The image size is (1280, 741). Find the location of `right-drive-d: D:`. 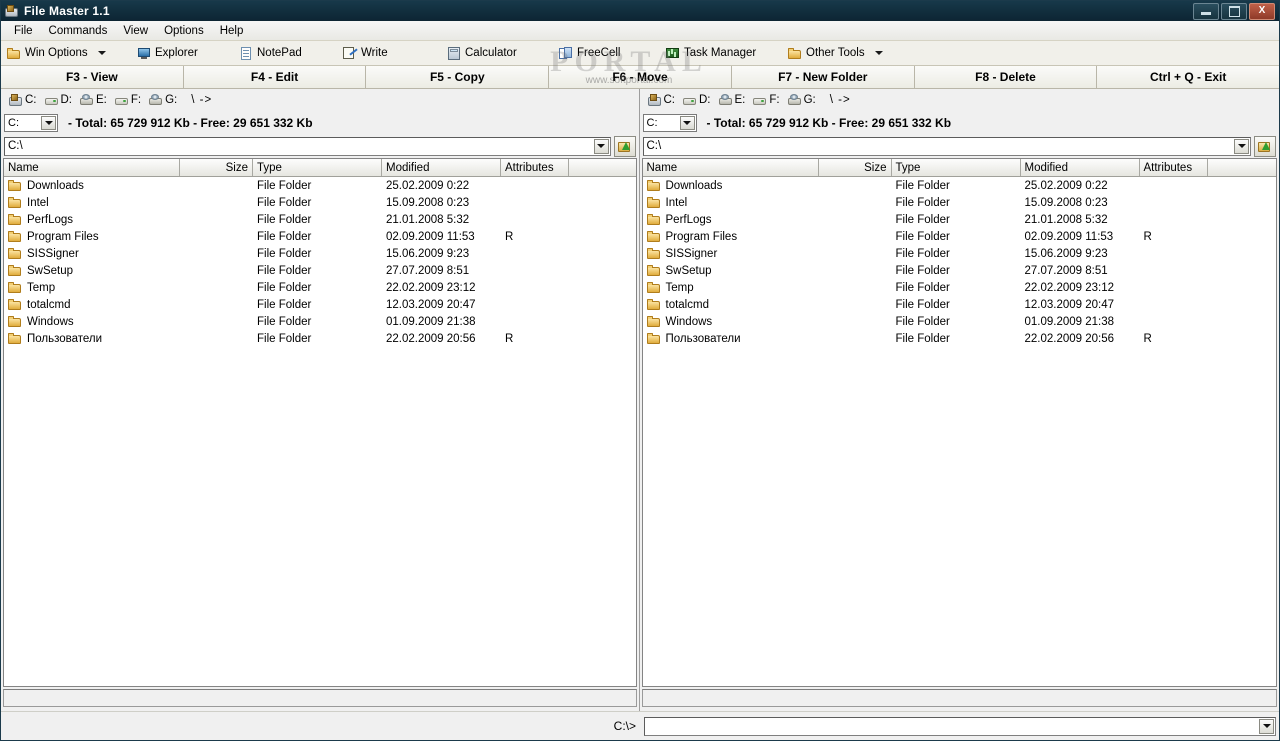

right-drive-d: D: is located at coordinates (699, 100).